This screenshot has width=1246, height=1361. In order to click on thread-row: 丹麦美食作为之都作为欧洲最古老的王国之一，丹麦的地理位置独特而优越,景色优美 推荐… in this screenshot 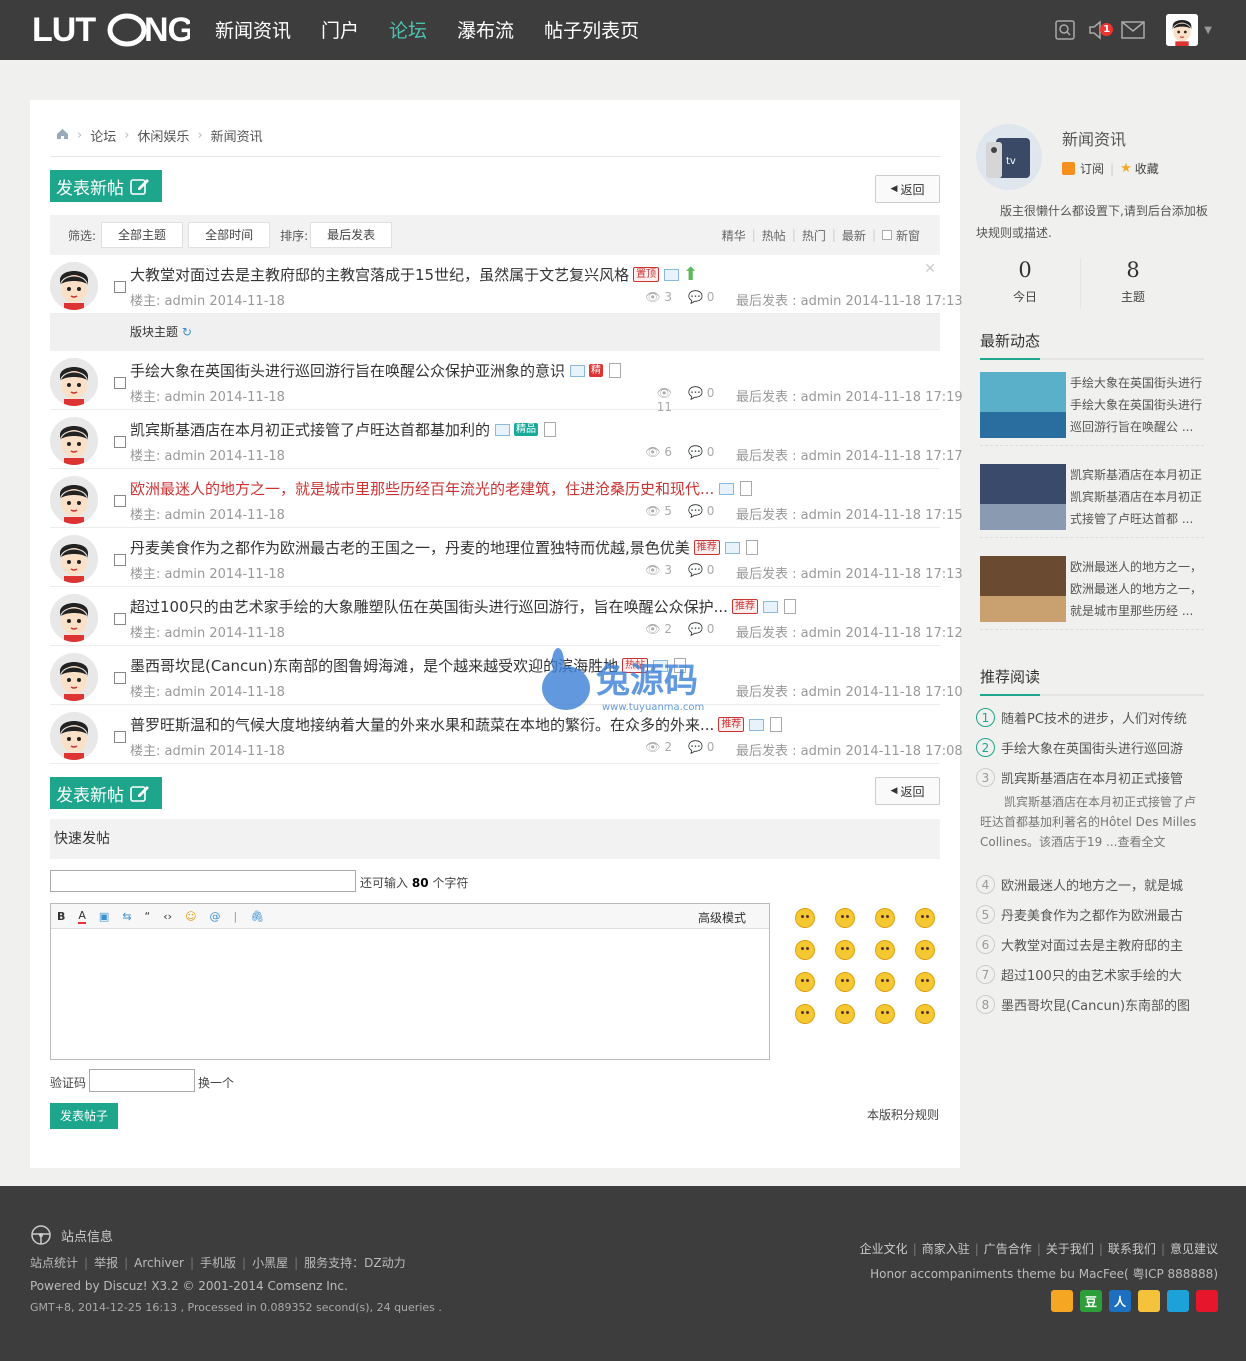, I will do `click(506, 557)`.